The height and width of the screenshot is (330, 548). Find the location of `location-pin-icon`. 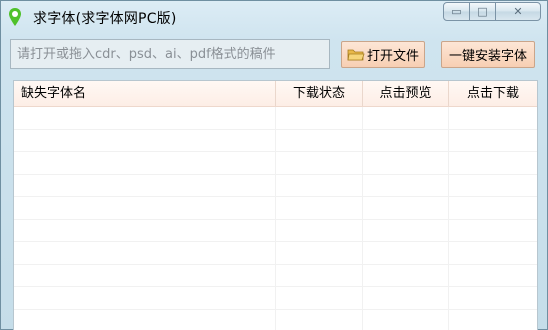

location-pin-icon is located at coordinates (15, 17).